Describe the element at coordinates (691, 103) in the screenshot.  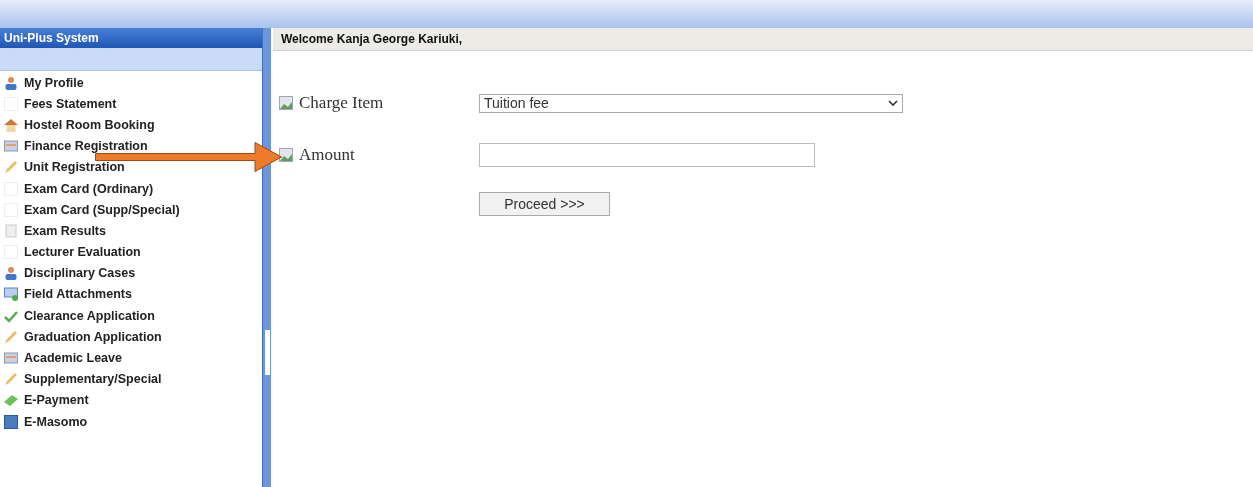
I see `charge-item-select: Tuition fee` at that location.